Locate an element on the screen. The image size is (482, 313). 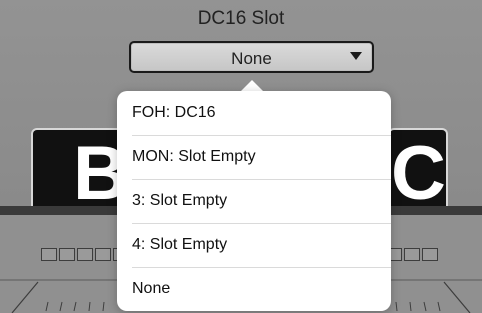
menu-item-mon: MON: Slot Empty is located at coordinates (254, 157).